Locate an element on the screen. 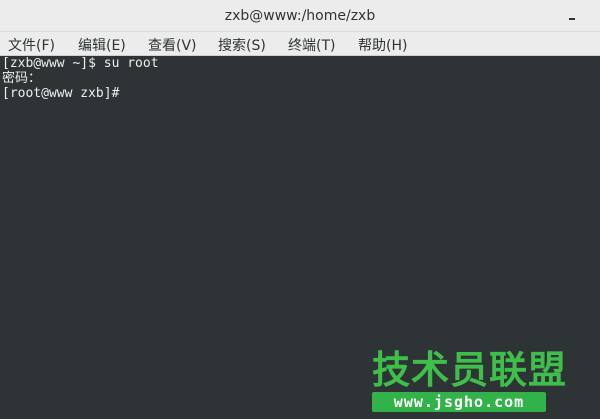 The height and width of the screenshot is (419, 600). watermark-logo: 技术员联盟 www.jsgho.com is located at coordinates (466, 382).